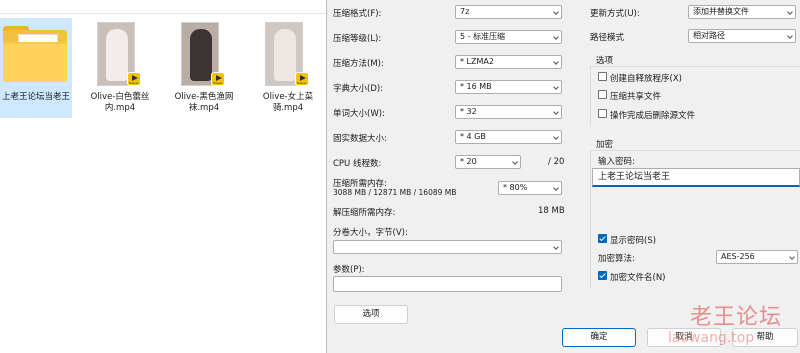 This screenshot has height=353, width=800. What do you see at coordinates (616, 162) in the screenshot?
I see `password-label: 输入密码:` at bounding box center [616, 162].